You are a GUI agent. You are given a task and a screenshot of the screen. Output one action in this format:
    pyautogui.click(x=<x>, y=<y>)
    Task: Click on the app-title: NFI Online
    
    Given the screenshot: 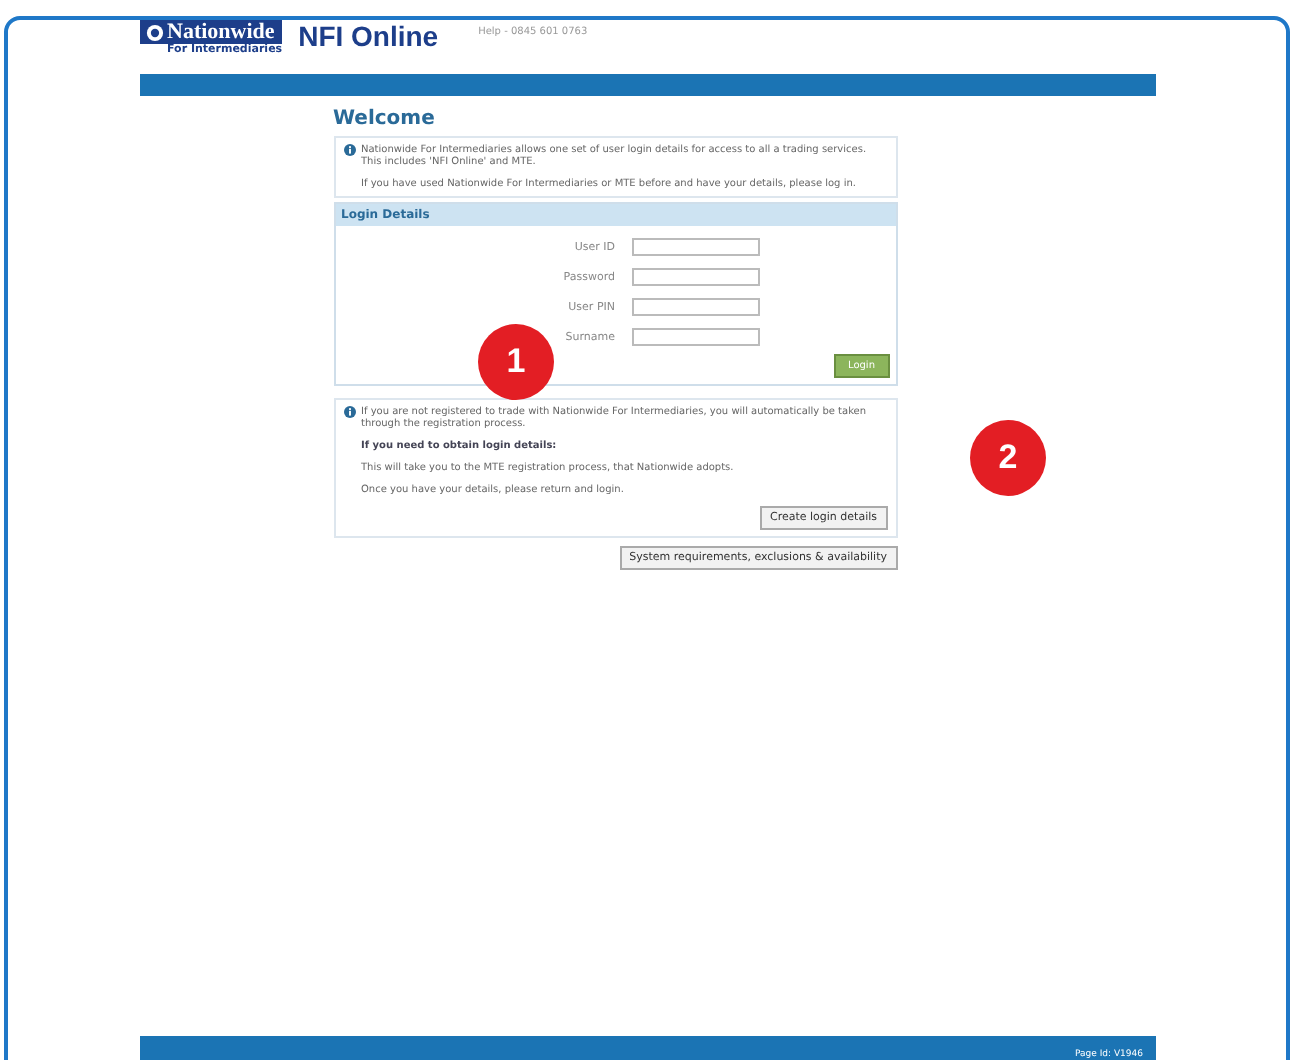 What is the action you would take?
    pyautogui.click(x=368, y=36)
    